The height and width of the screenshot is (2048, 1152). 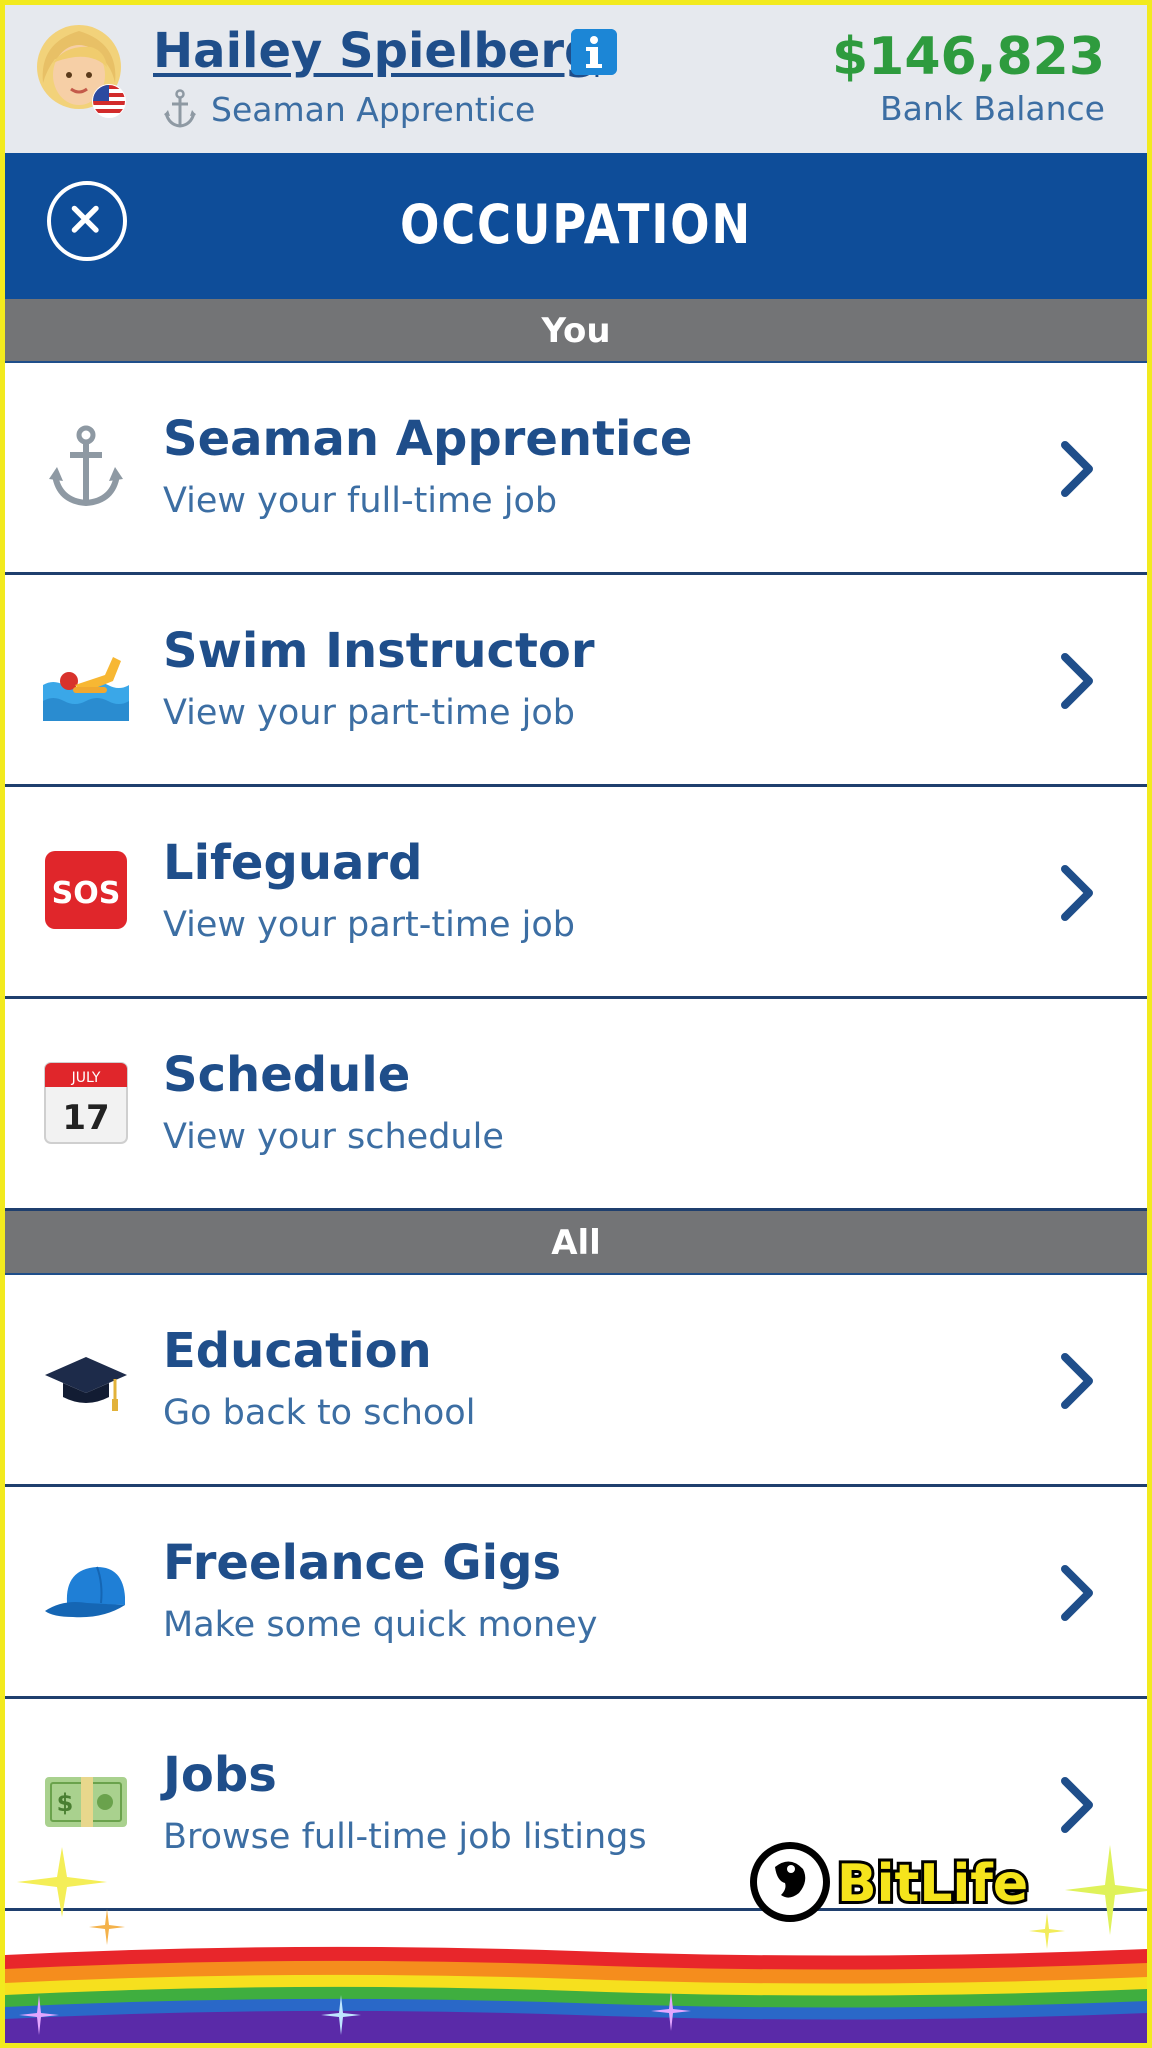 What do you see at coordinates (293, 863) in the screenshot?
I see `row-title: Lifeguard` at bounding box center [293, 863].